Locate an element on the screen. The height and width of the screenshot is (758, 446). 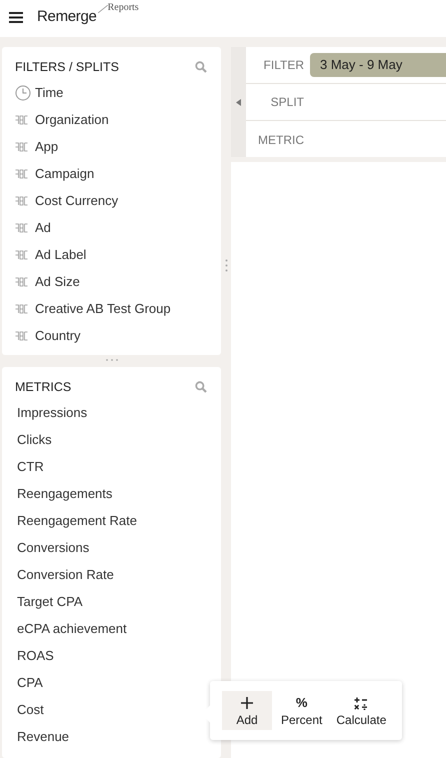
brand-logo: Remerge is located at coordinates (67, 16).